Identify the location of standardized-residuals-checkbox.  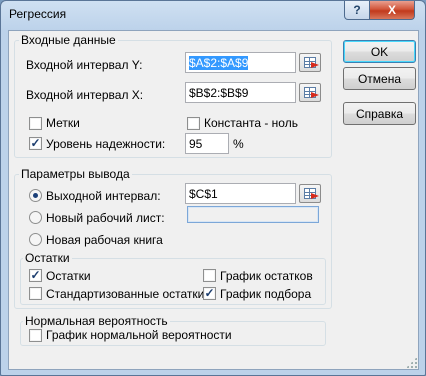
(35, 293).